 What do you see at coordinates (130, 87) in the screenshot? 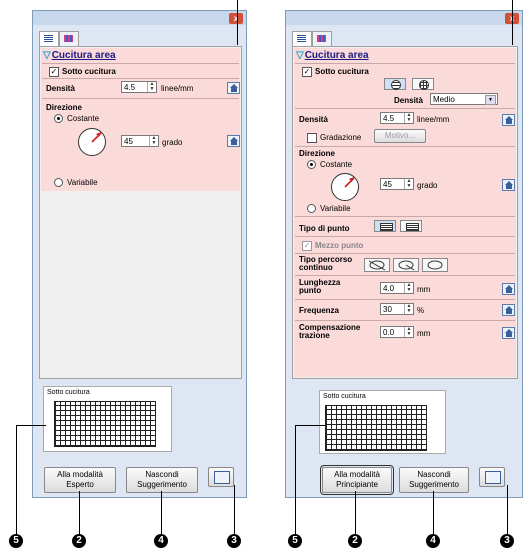
I see `density-value: 4.5` at bounding box center [130, 87].